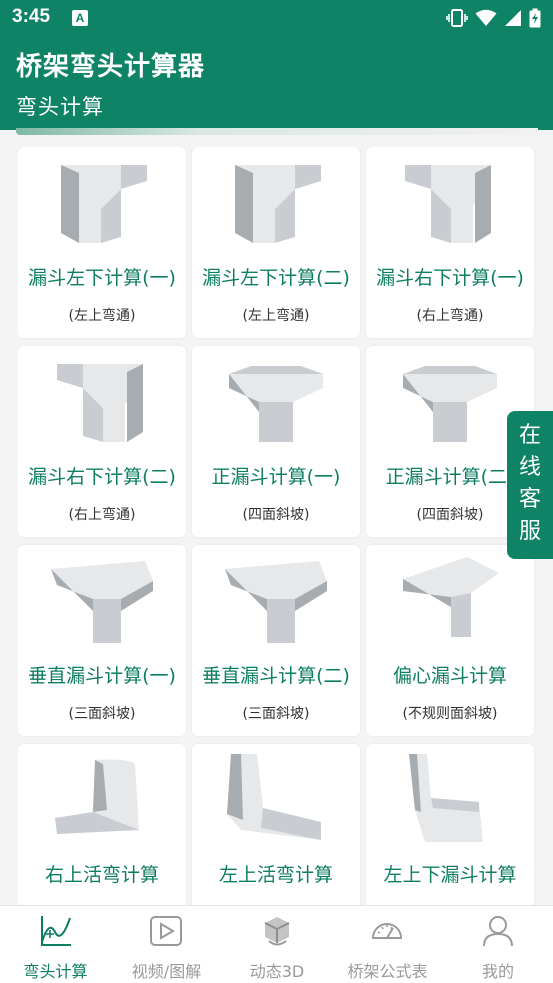 The width and height of the screenshot is (553, 983). I want to click on gauge-icon, so click(387, 931).